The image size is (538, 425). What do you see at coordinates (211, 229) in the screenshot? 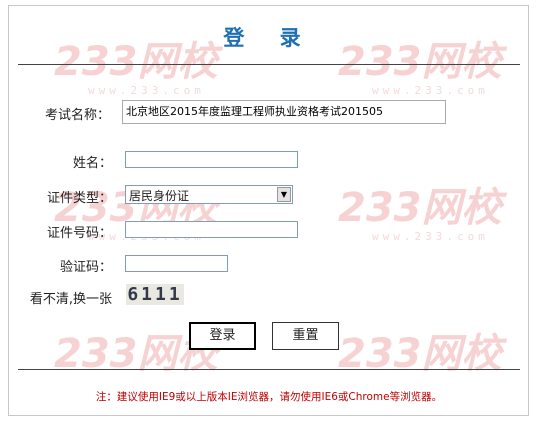
I see `id-number-input` at bounding box center [211, 229].